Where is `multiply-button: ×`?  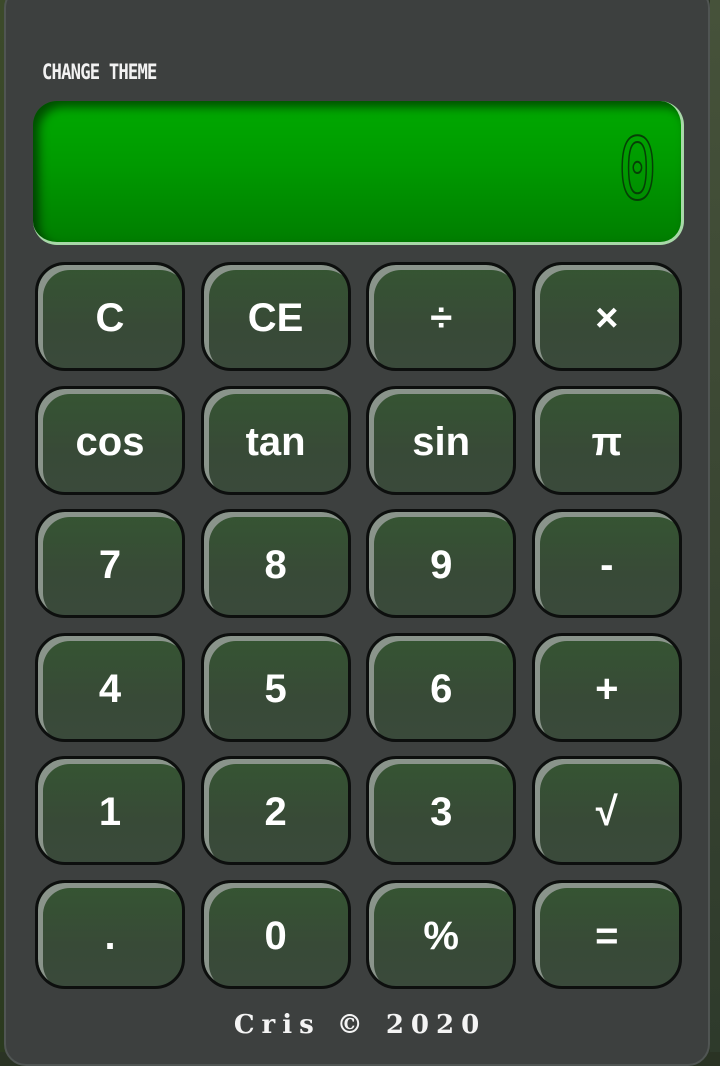
multiply-button: × is located at coordinates (606, 316).